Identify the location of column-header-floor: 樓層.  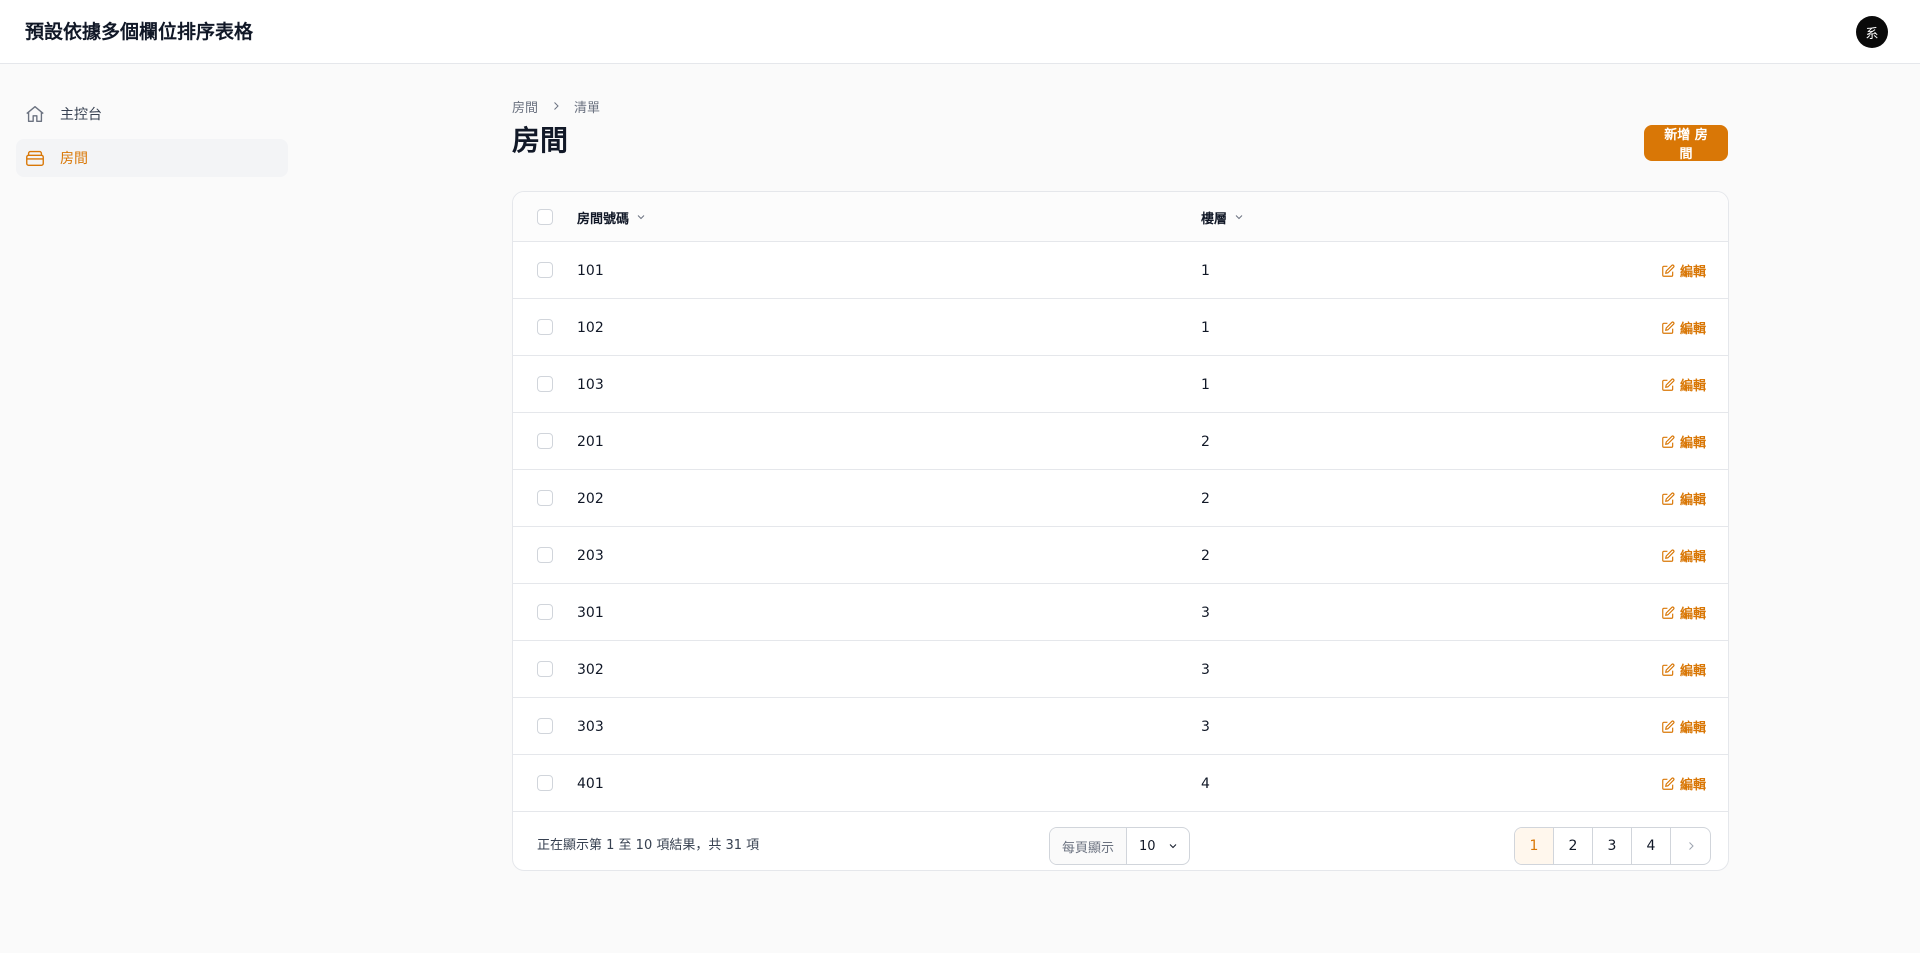
(1223, 217).